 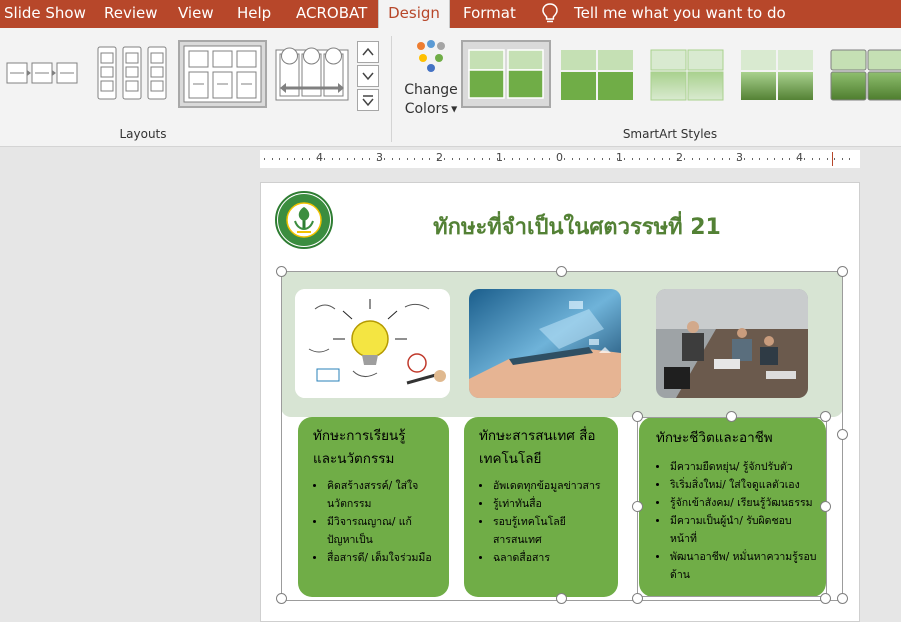 I want to click on layout-picture-accent-selected, so click(x=222, y=74).